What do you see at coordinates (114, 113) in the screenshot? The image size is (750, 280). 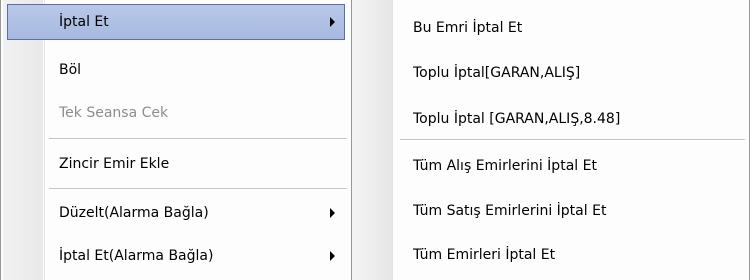 I see `menu-item-label: Tek Seansa Cek` at bounding box center [114, 113].